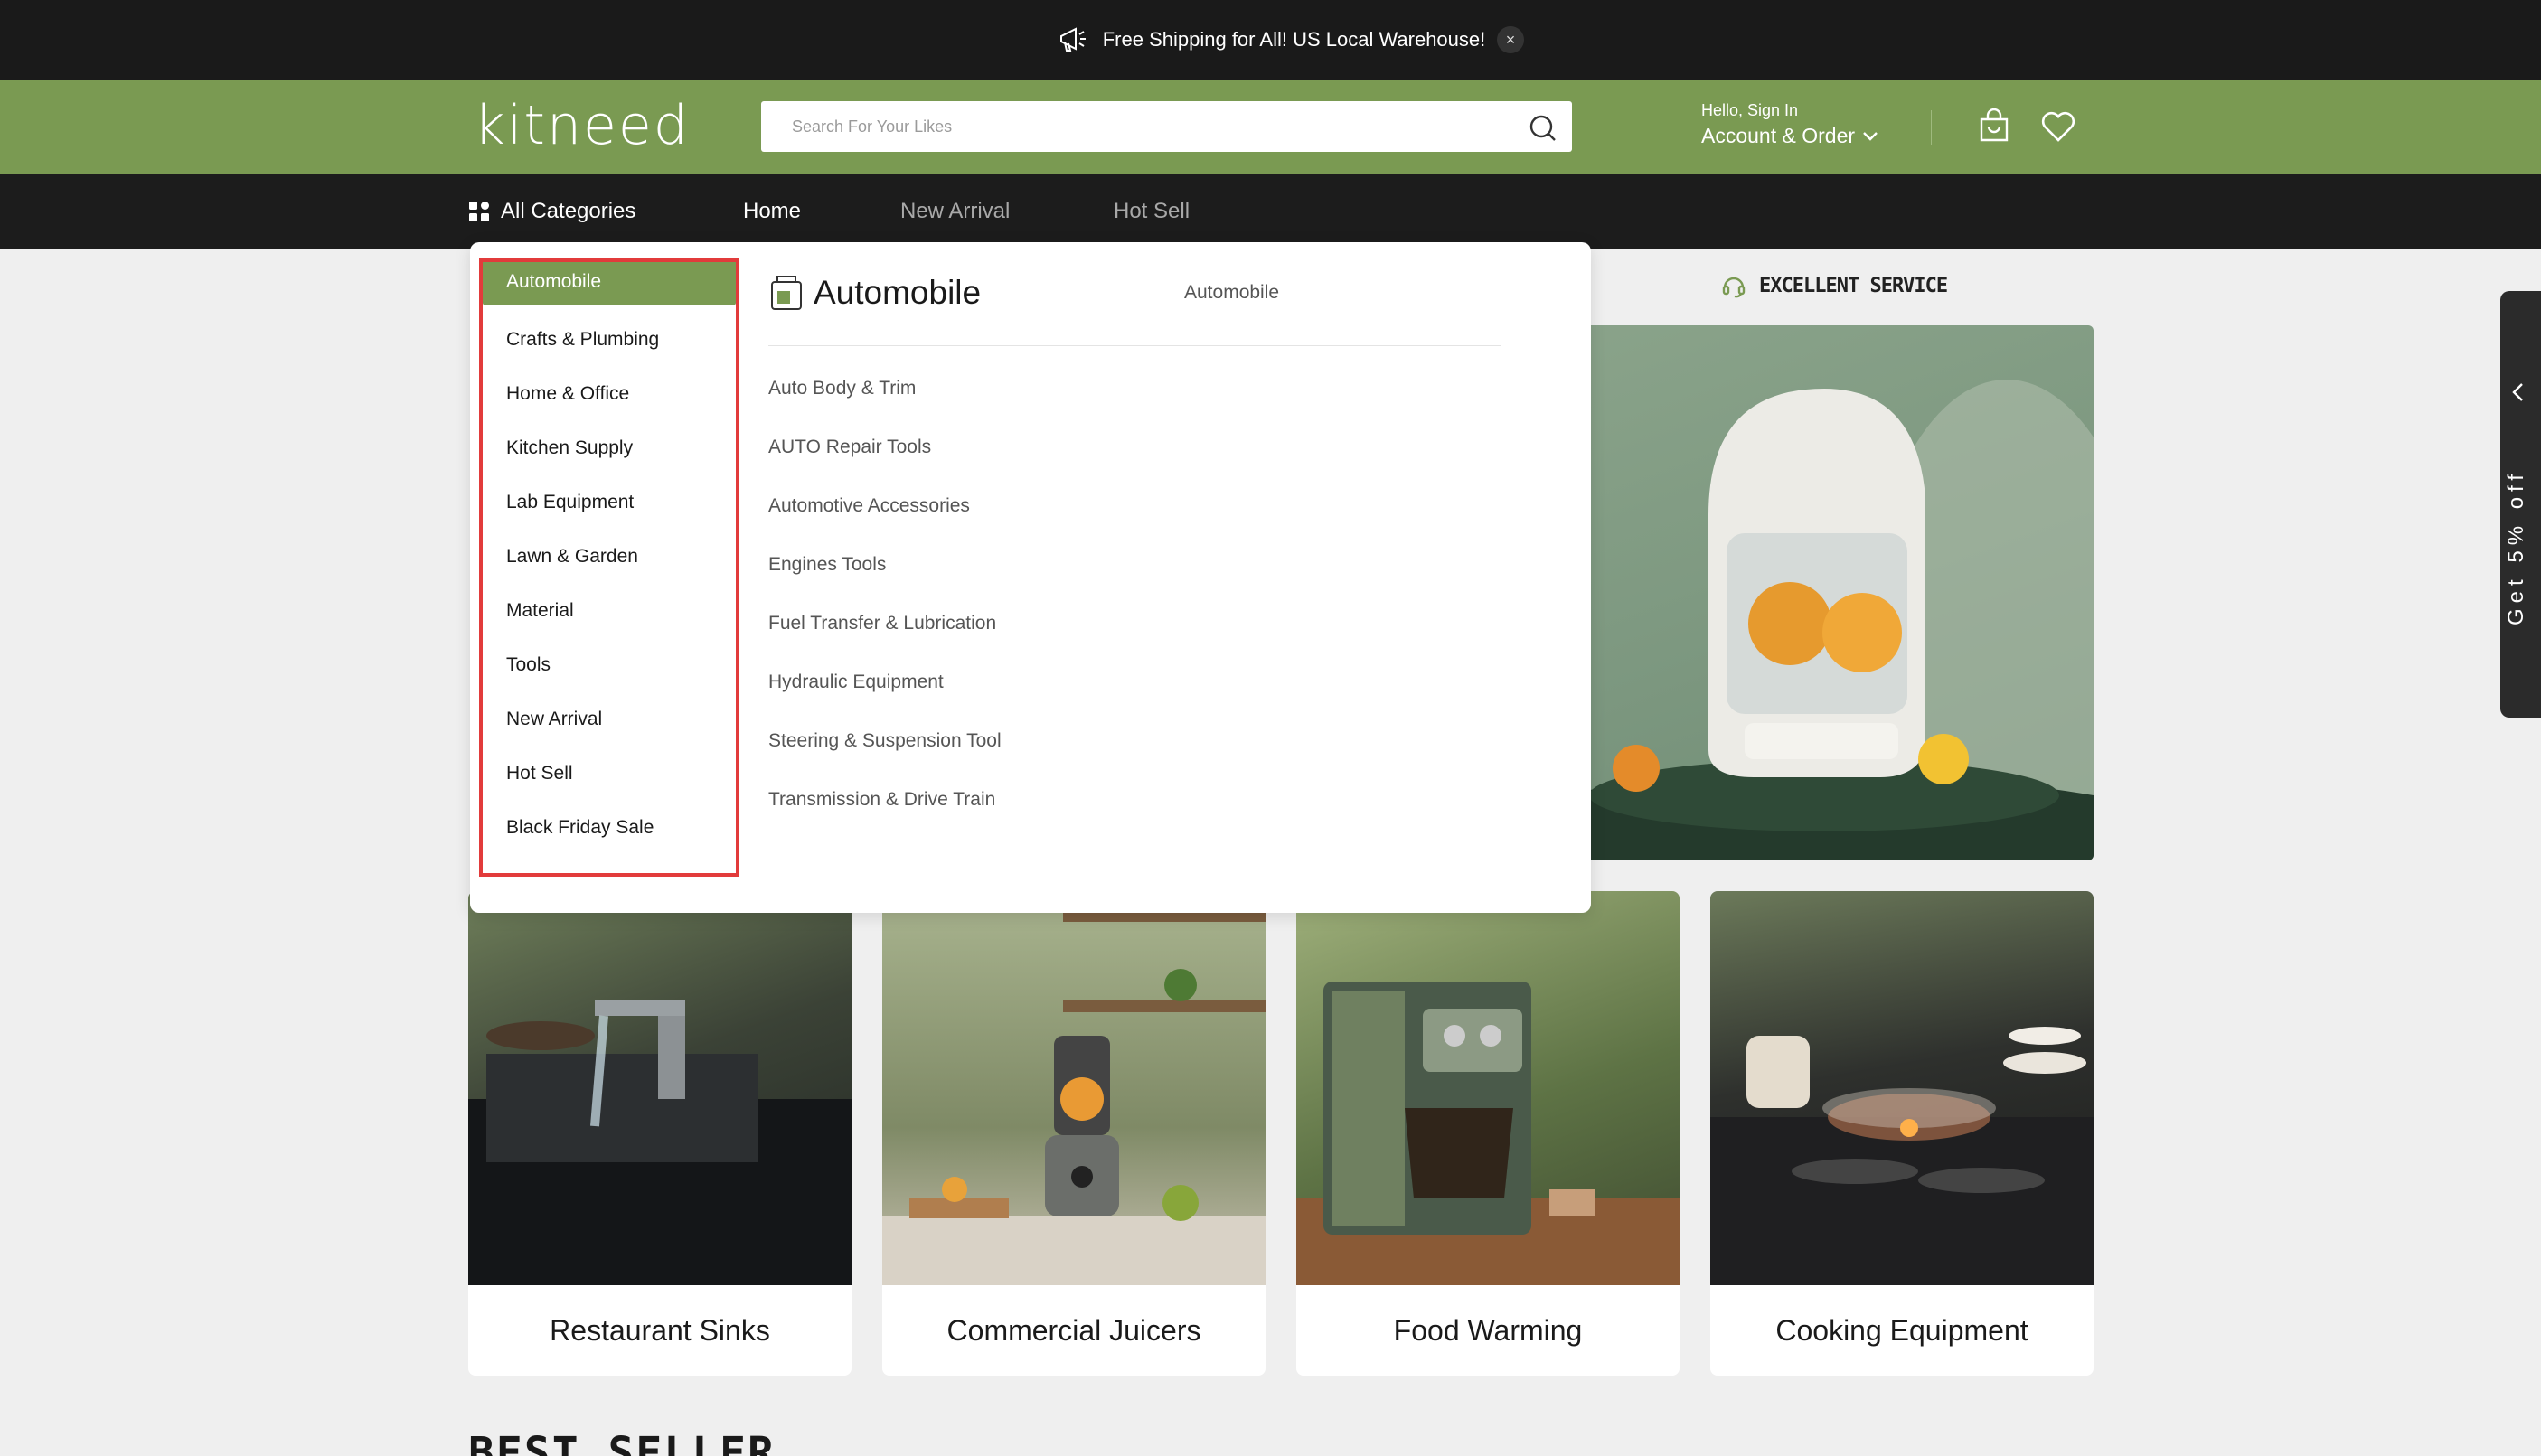 This screenshot has width=2541, height=1456. I want to click on category-item-home-office: Home & Office, so click(609, 394).